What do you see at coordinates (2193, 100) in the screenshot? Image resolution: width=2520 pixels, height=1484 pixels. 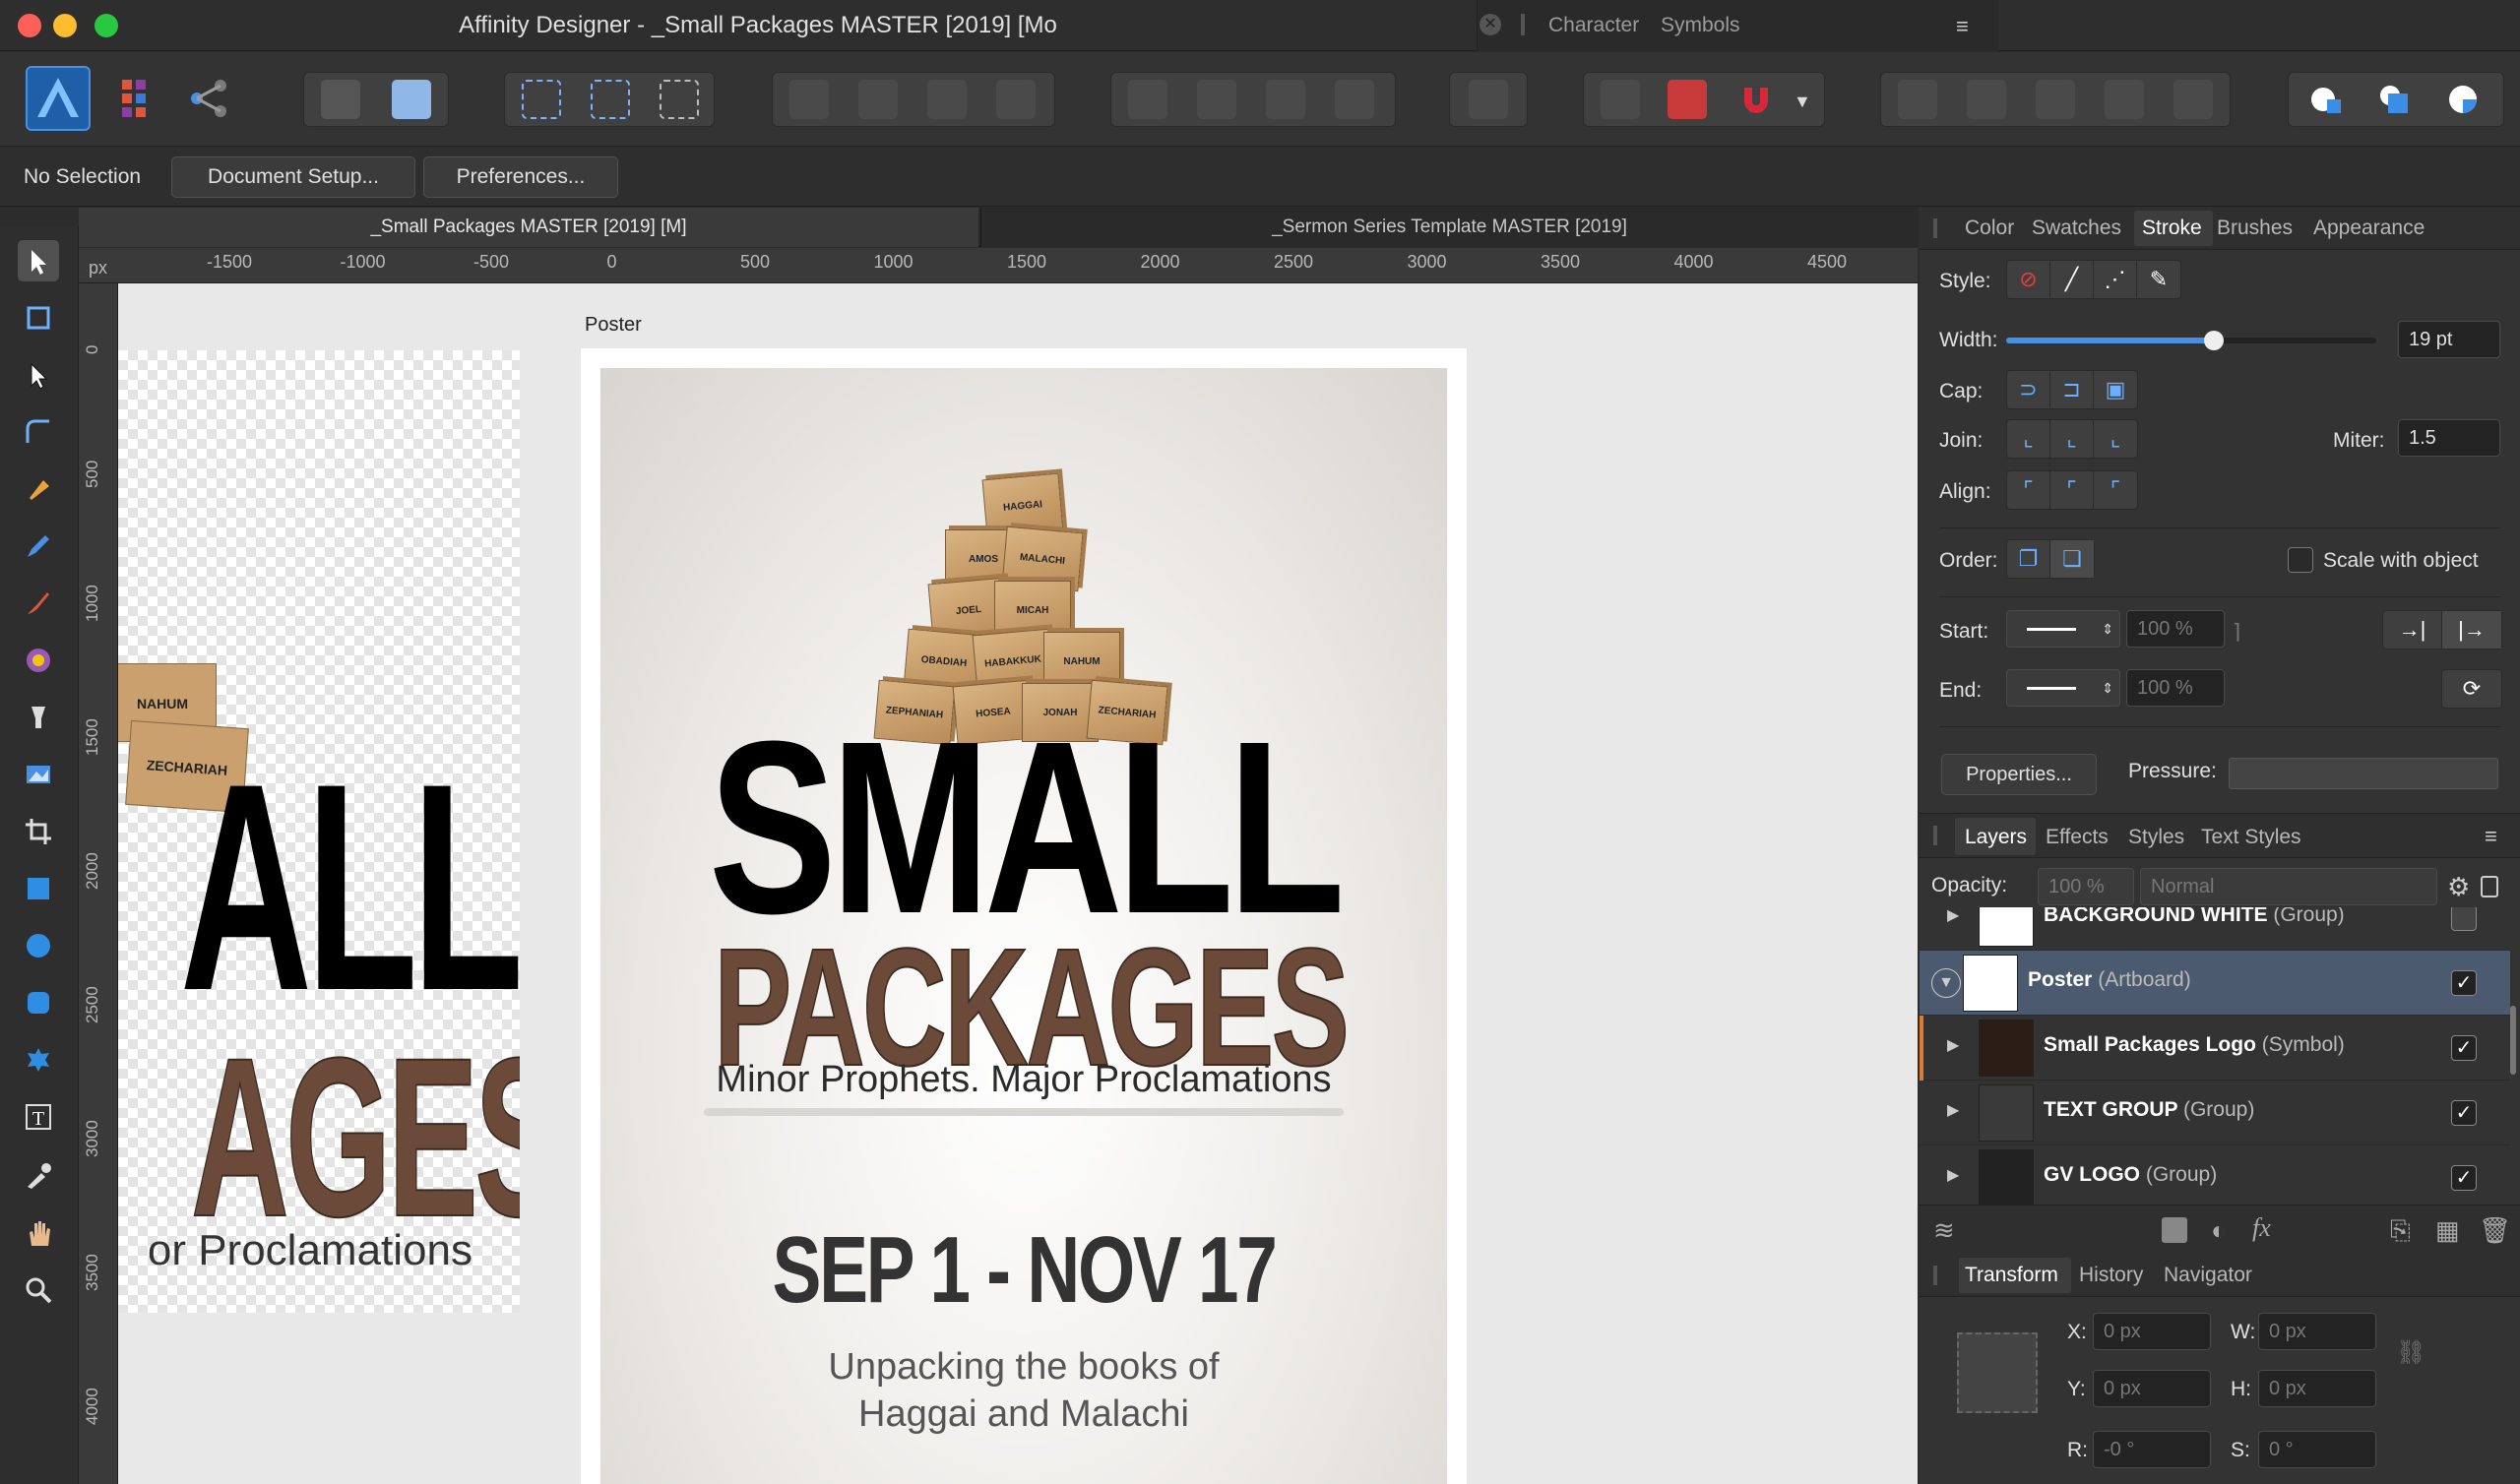 I see `divide-boolean-icon` at bounding box center [2193, 100].